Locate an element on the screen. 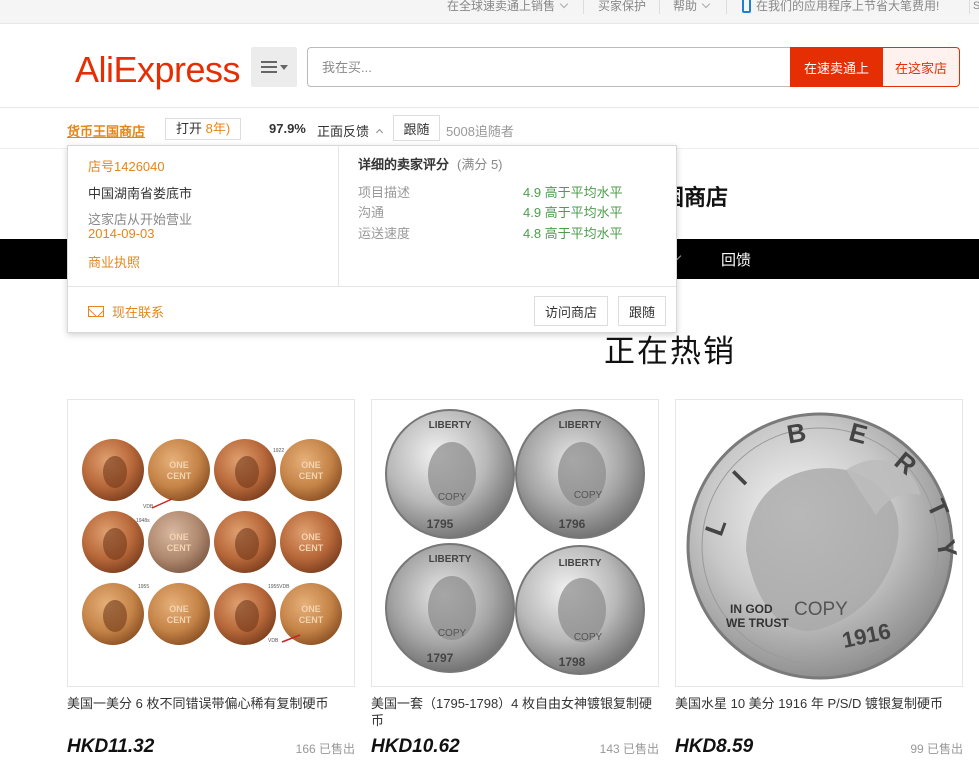 This screenshot has height=767, width=979. aliexpress-logo: AliExpress is located at coordinates (158, 70).